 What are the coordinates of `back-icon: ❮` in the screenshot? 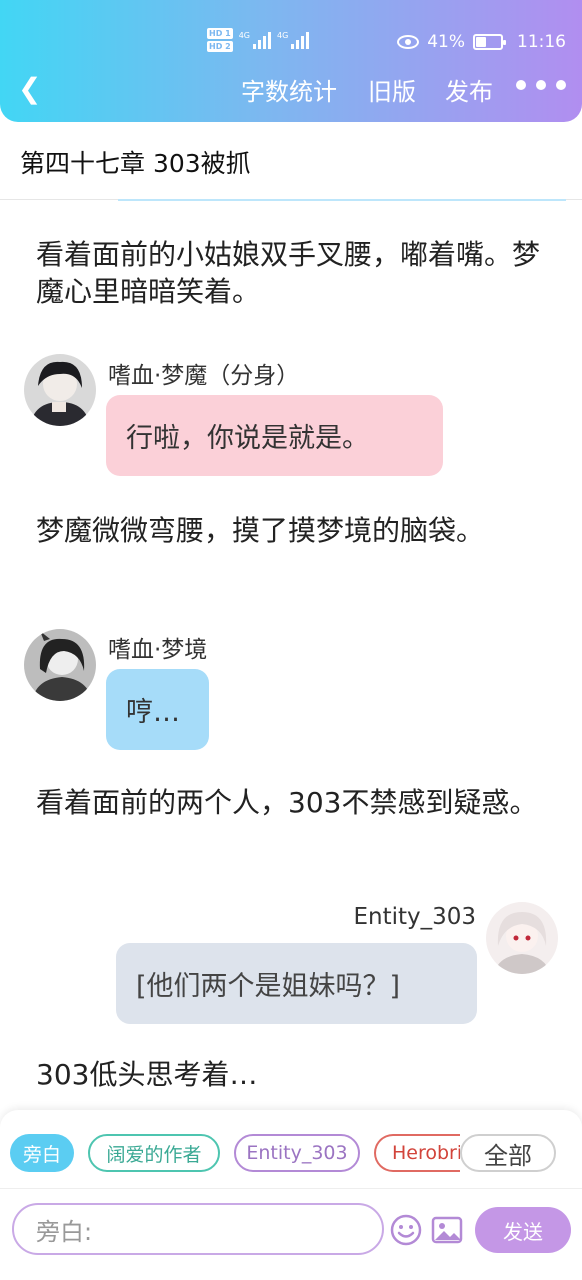 It's located at (29, 88).